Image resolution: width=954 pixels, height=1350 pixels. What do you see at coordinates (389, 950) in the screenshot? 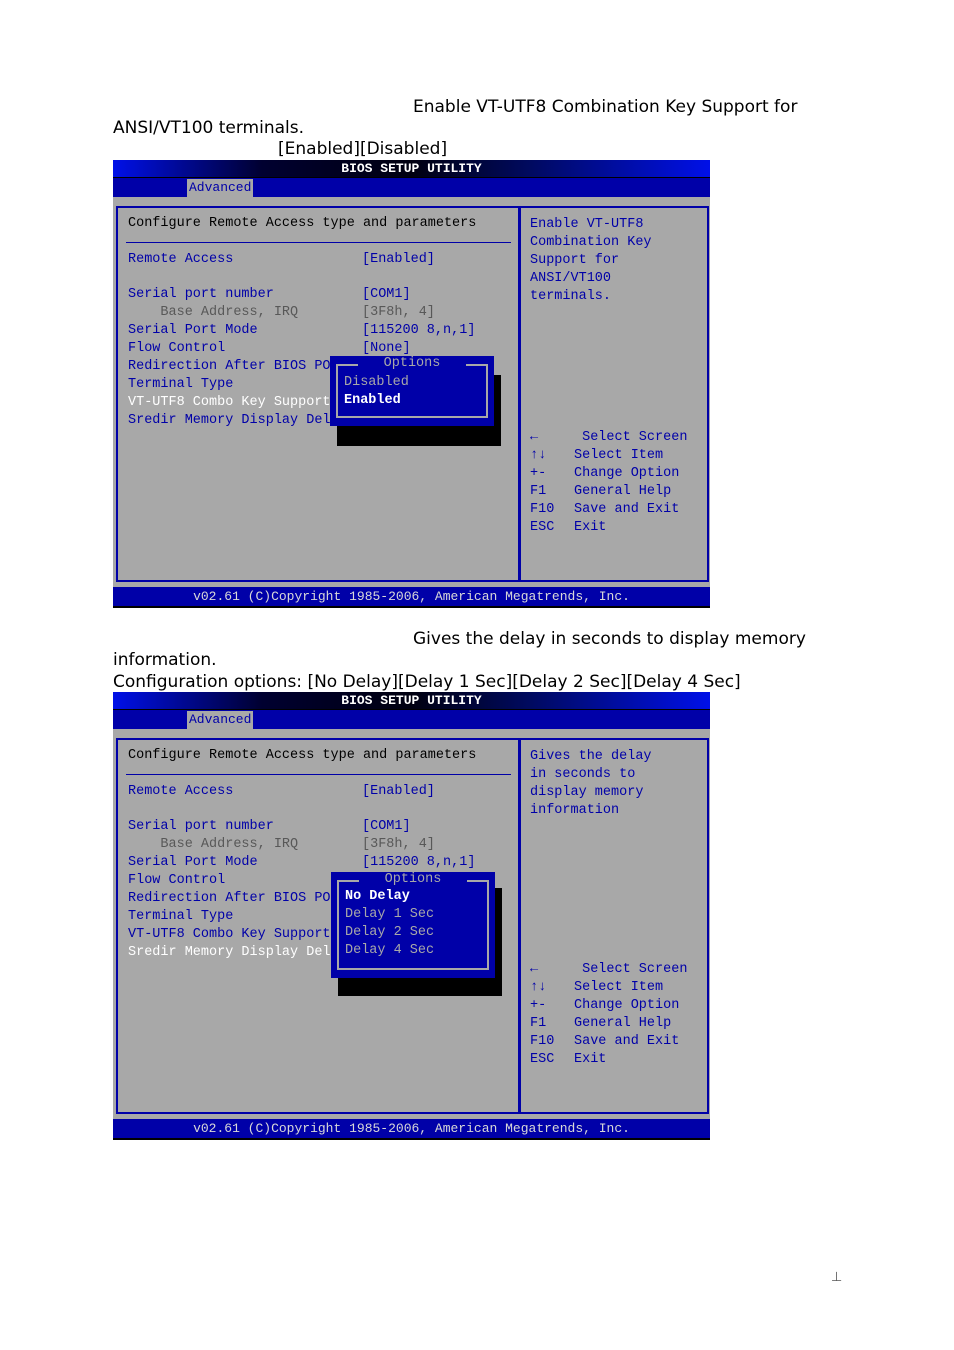
I see `option-delay-4-sec: Delay 4 Sec` at bounding box center [389, 950].